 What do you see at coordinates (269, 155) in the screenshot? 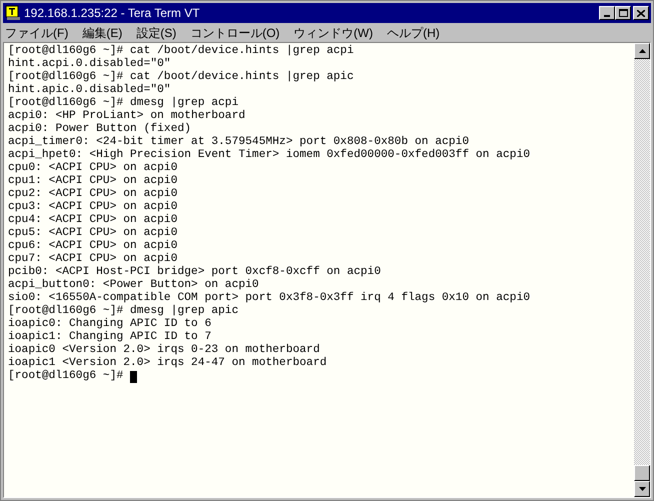
I see `terminal-line: acpi_hpet0: <High Precision Event Timer> iomem 0xfed00000-0xfed003ff on acpi0` at bounding box center [269, 155].